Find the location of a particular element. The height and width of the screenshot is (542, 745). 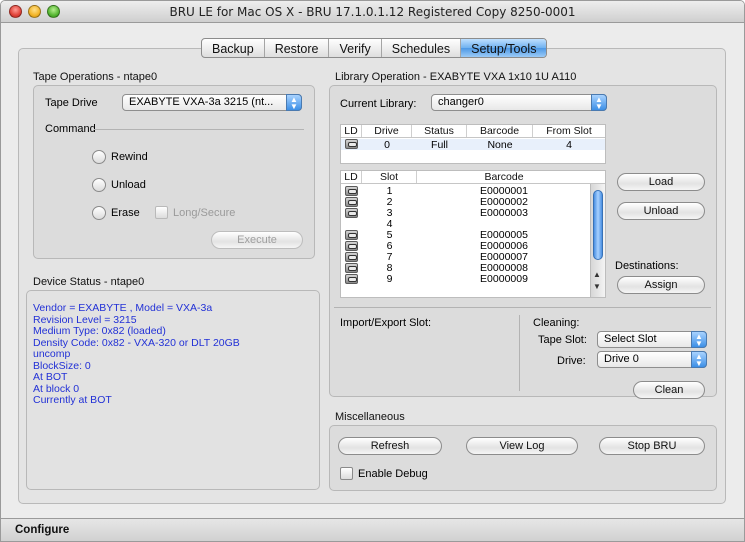

column-header: Status is located at coordinates (439, 131).